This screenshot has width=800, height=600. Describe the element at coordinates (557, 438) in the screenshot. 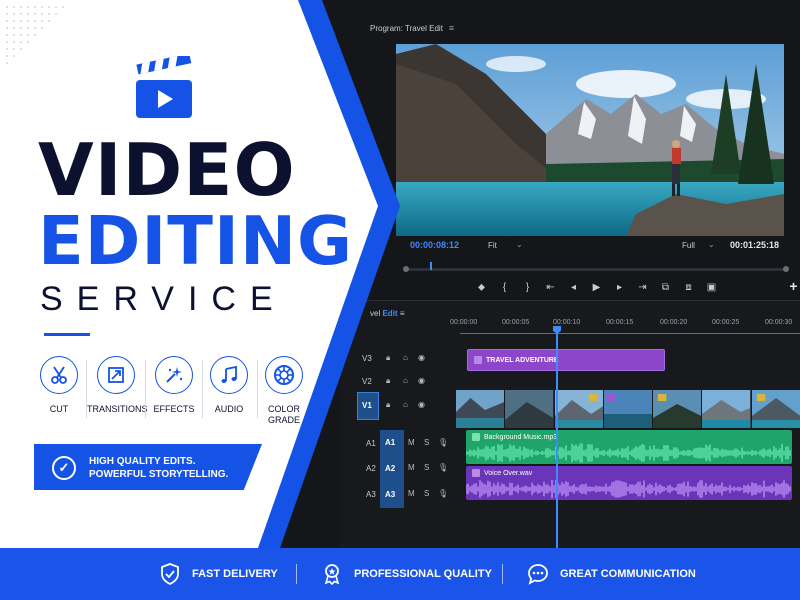

I see `timeline-playhead` at that location.